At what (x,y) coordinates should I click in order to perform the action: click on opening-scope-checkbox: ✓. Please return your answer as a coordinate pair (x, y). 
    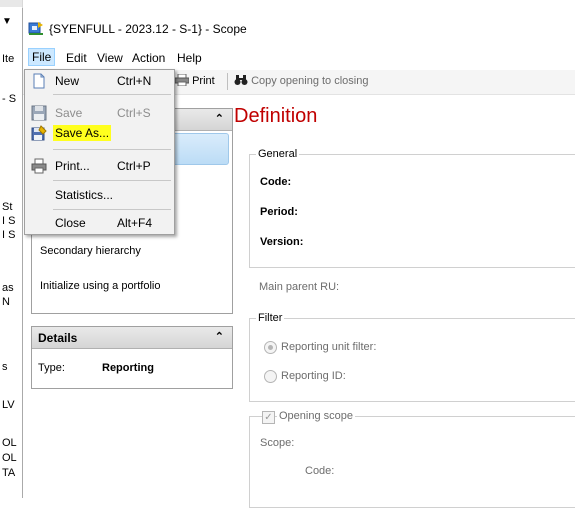
    Looking at the image, I should click on (268, 417).